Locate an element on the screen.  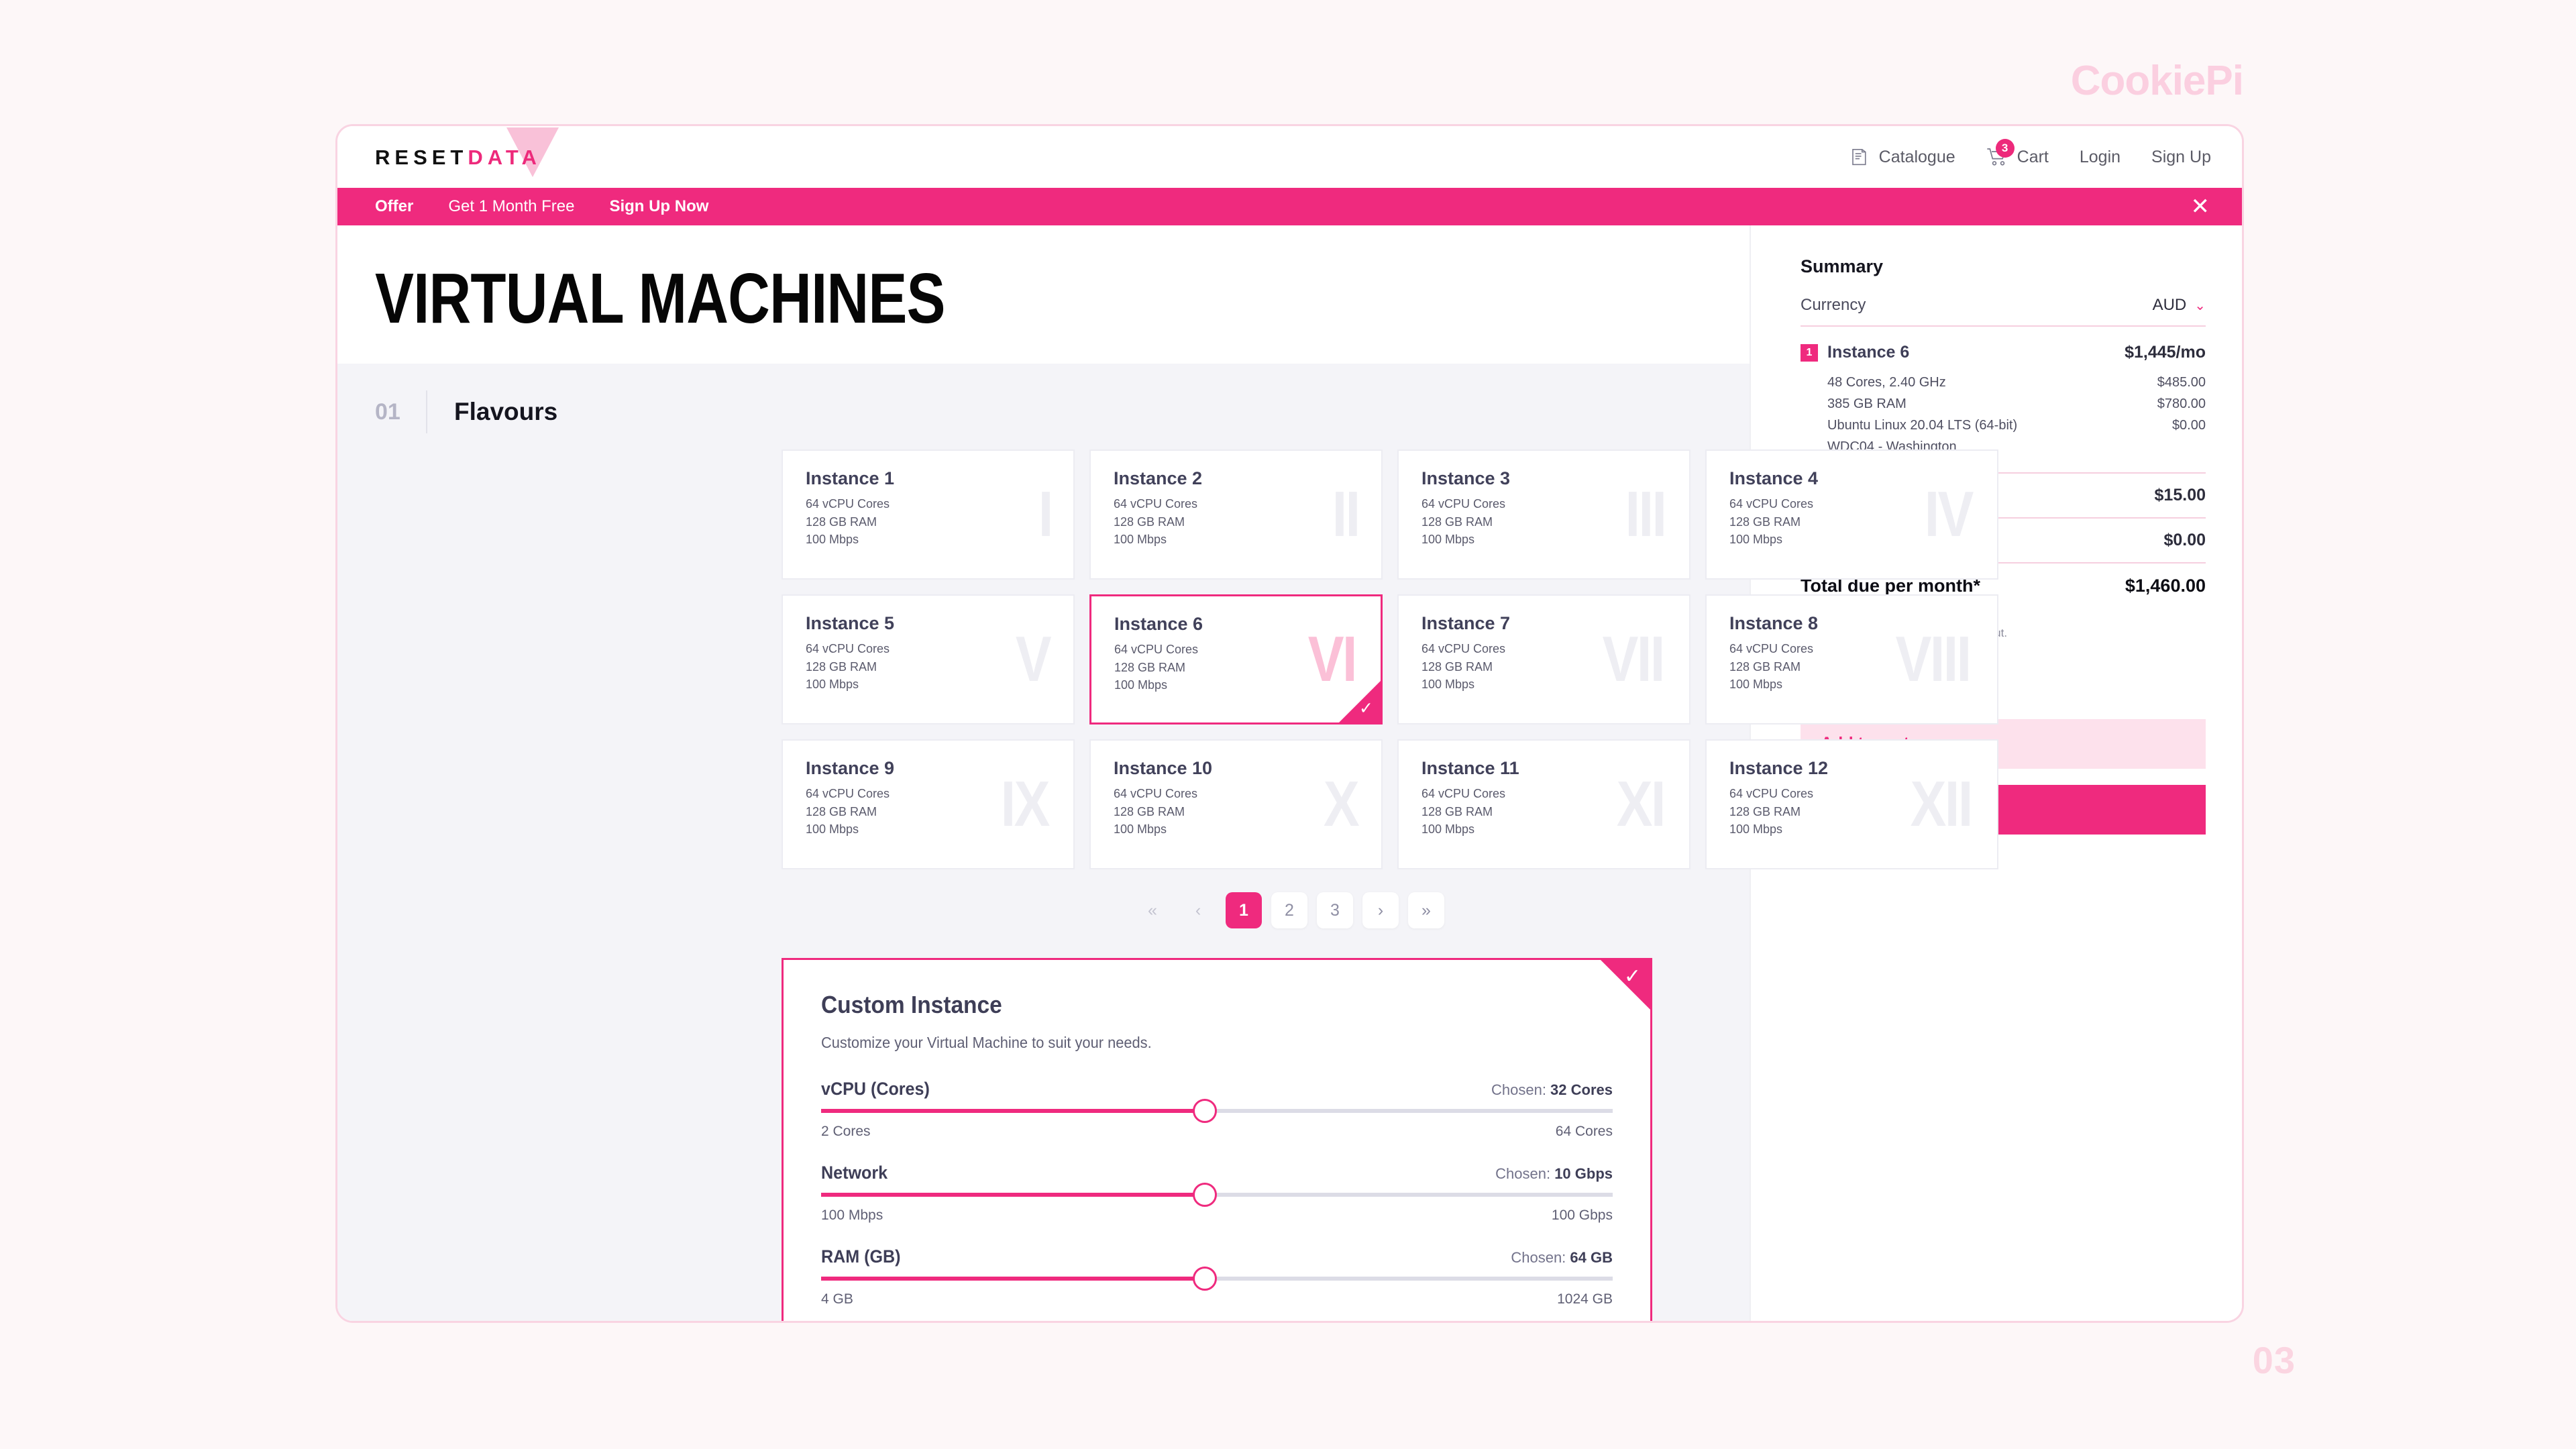
summary-instance-row: 1 Instance 6 $1,445/mo is located at coordinates (2003, 352).